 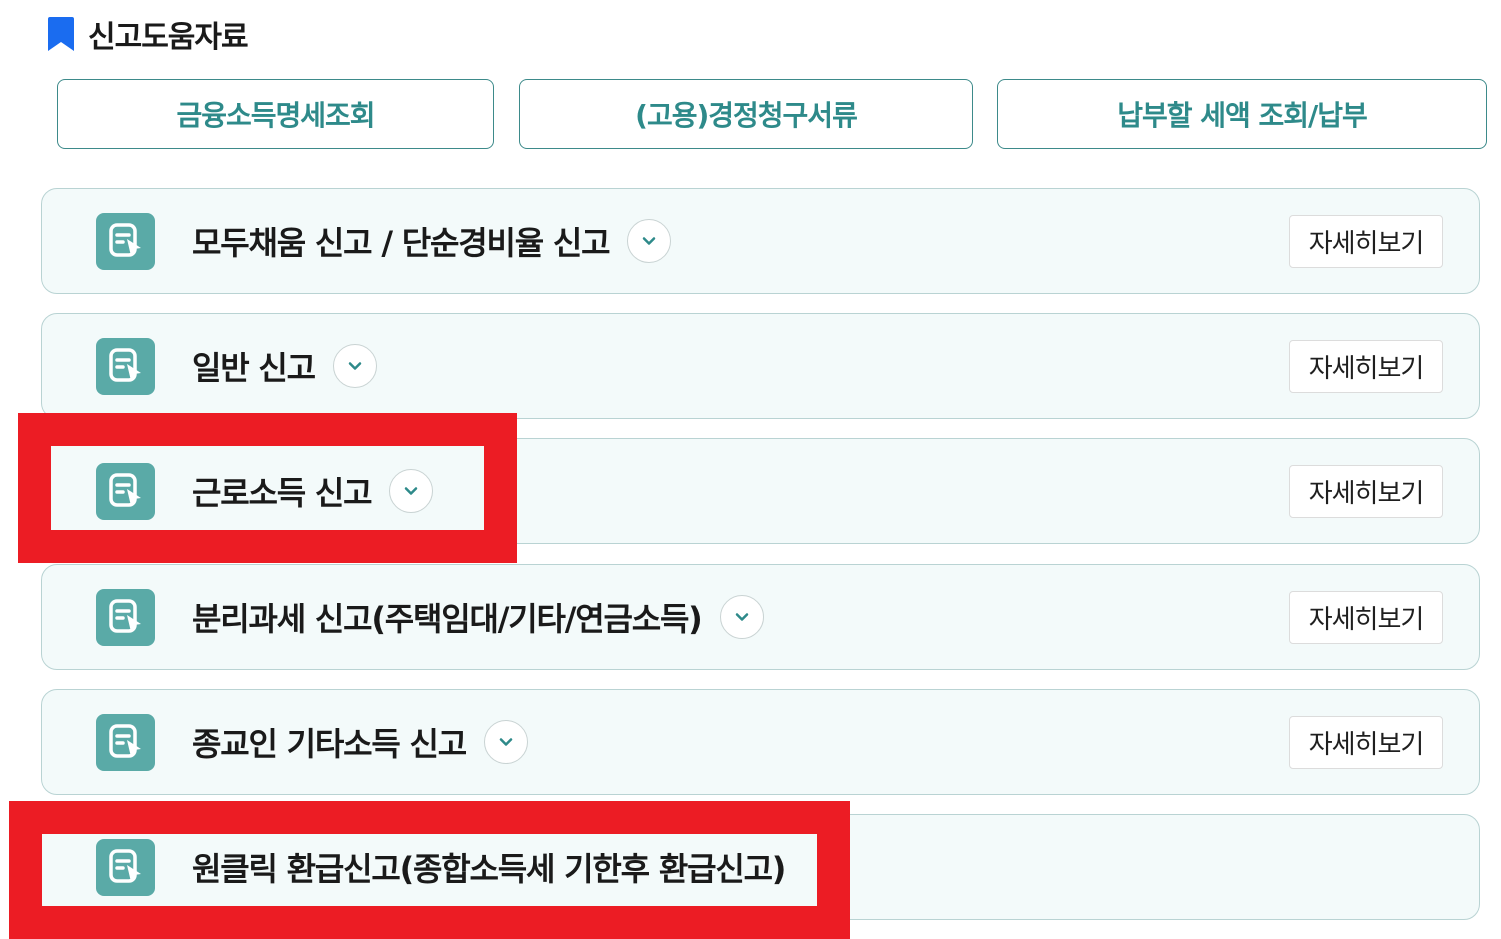 I want to click on card-simple-report: 모두채움 신고 / 단순경비율 신고 자세히보기, so click(x=760, y=241).